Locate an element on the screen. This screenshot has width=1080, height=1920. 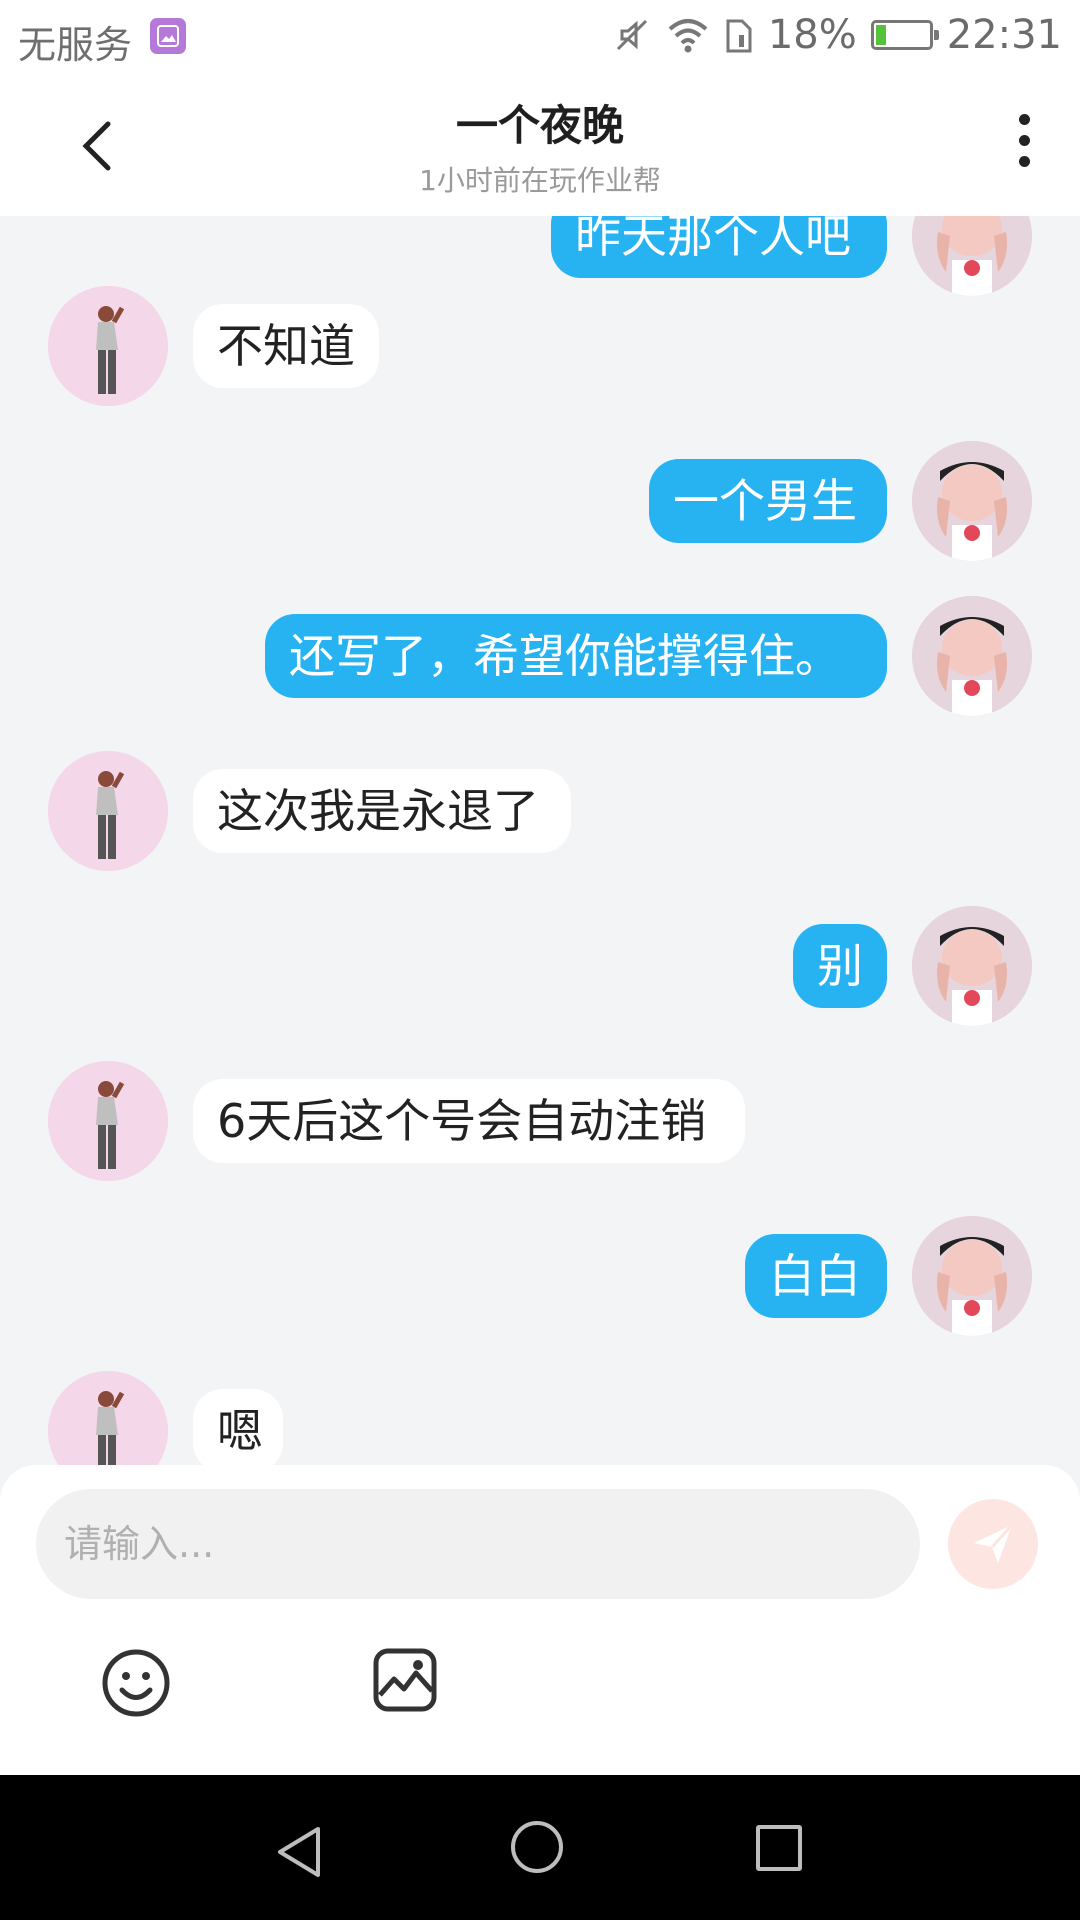
send-button is located at coordinates (993, 1544).